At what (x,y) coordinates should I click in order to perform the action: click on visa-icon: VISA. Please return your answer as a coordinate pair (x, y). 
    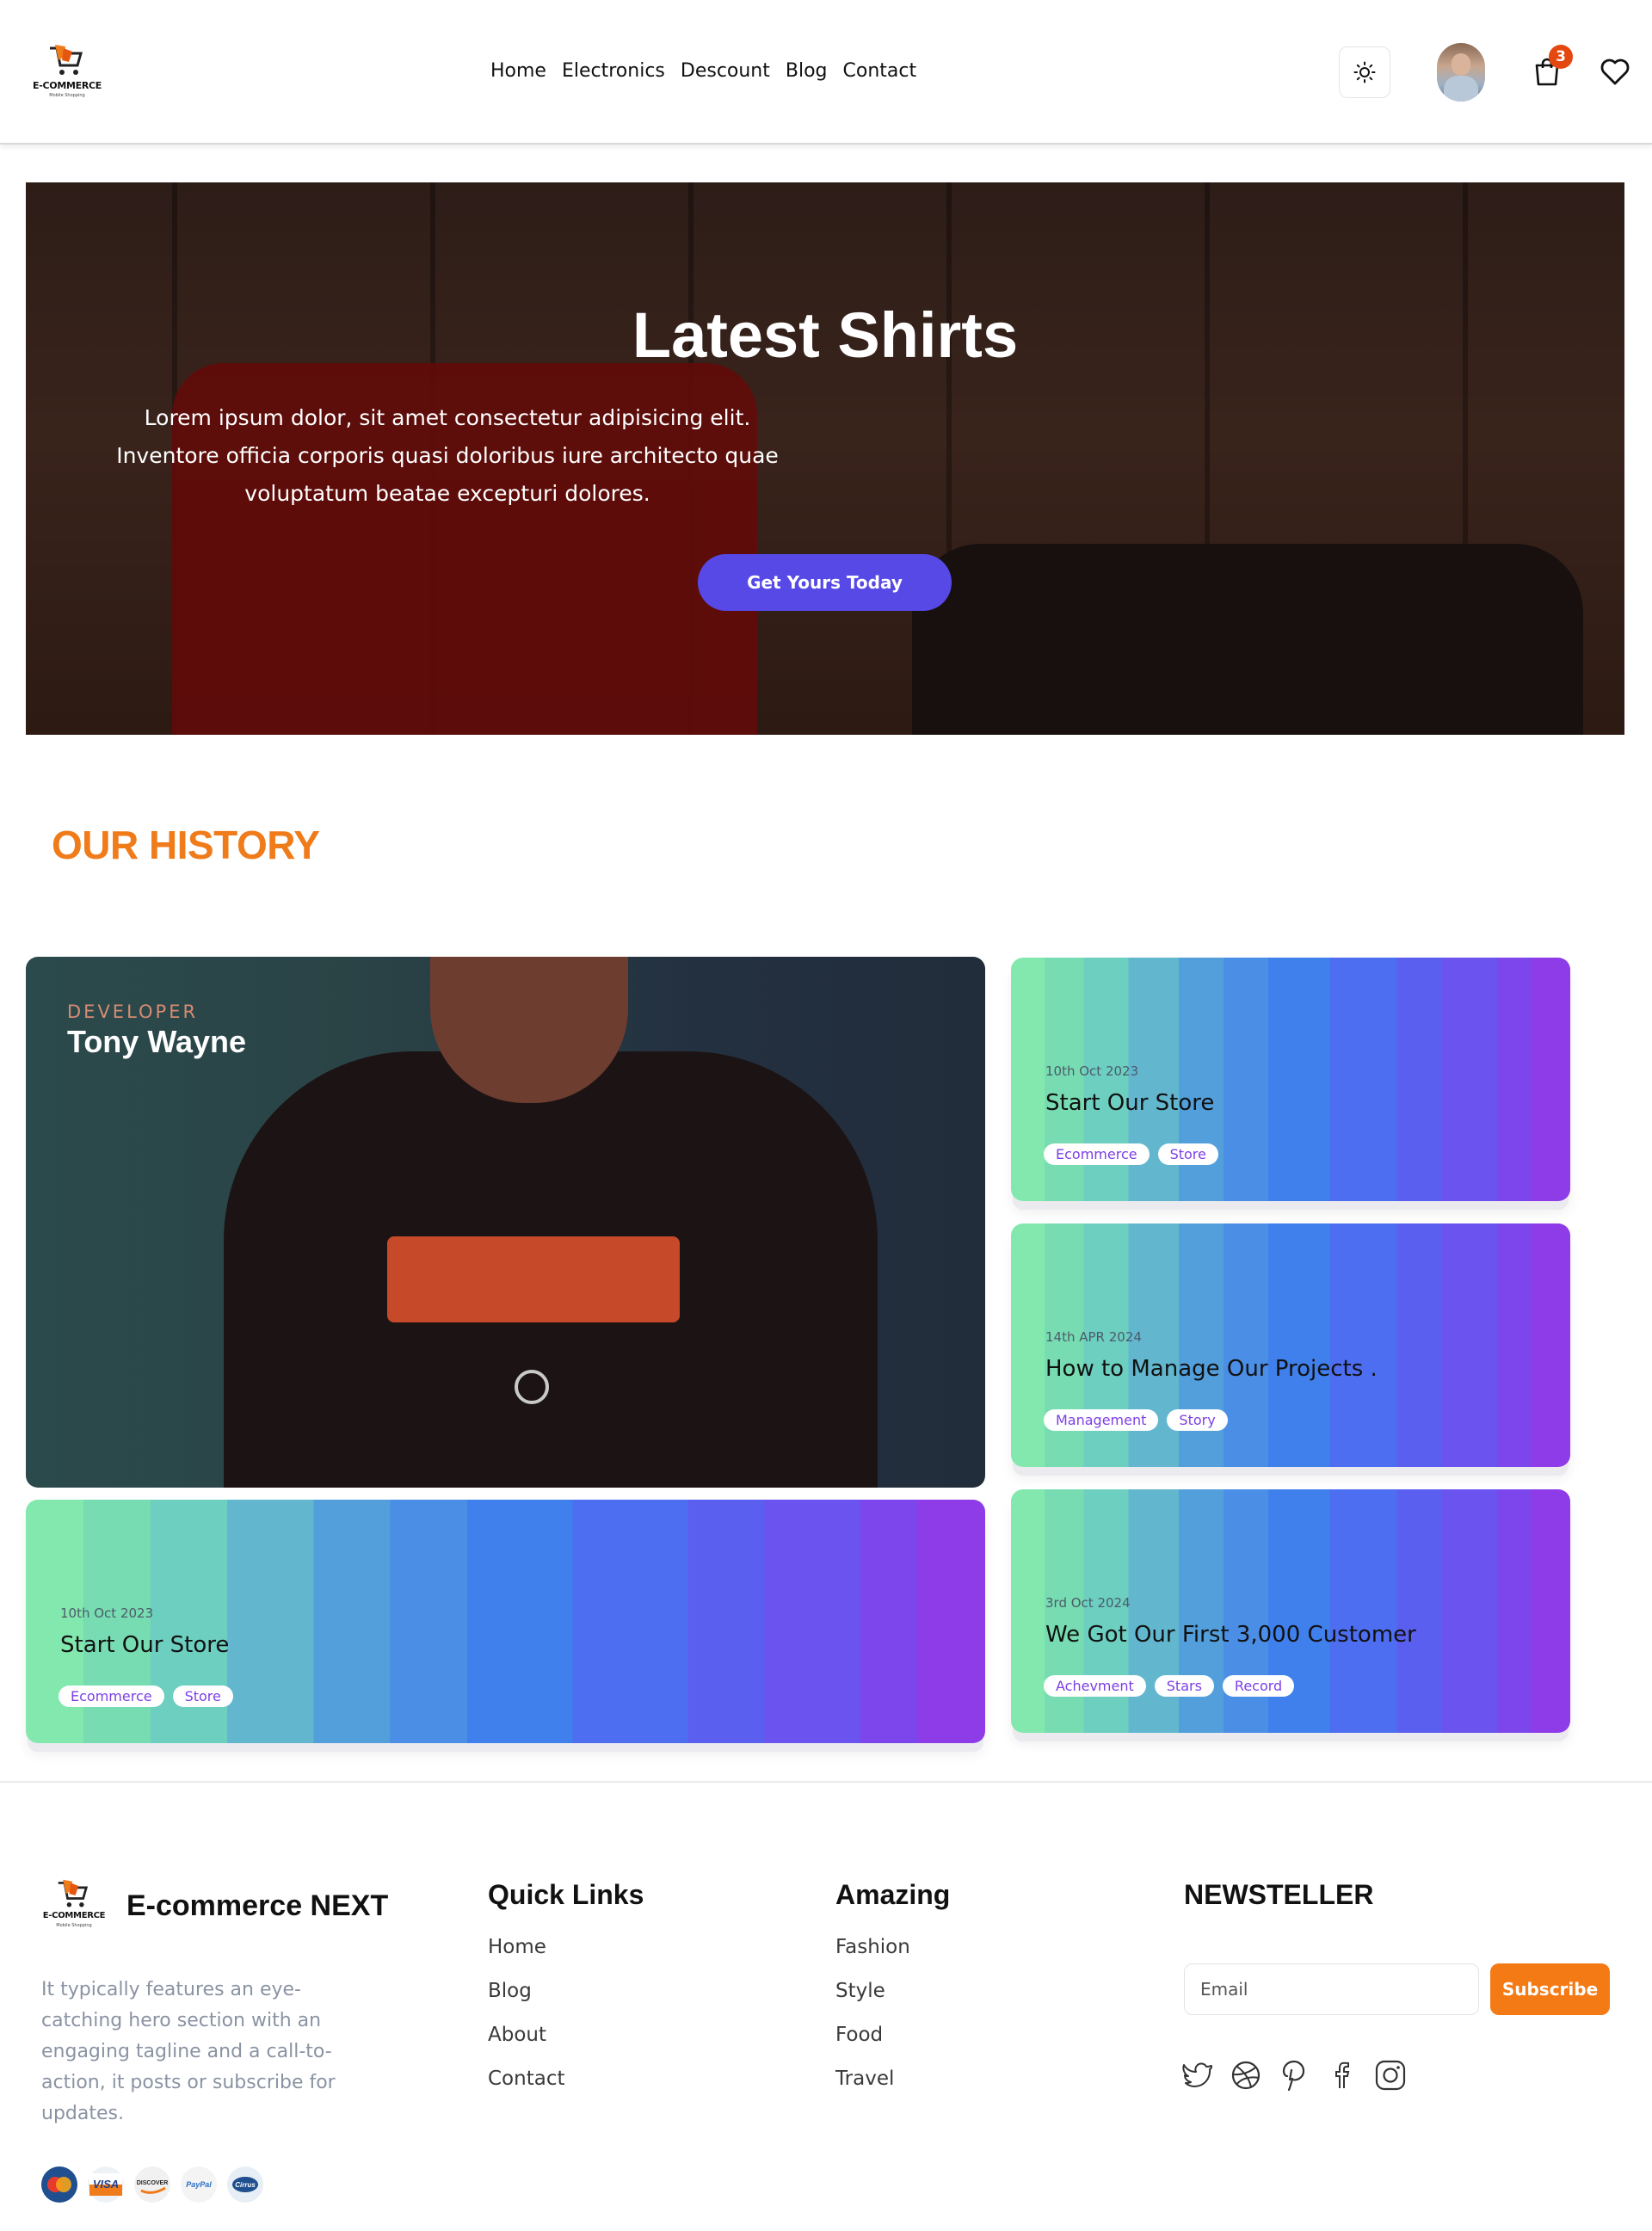
    Looking at the image, I should click on (106, 2184).